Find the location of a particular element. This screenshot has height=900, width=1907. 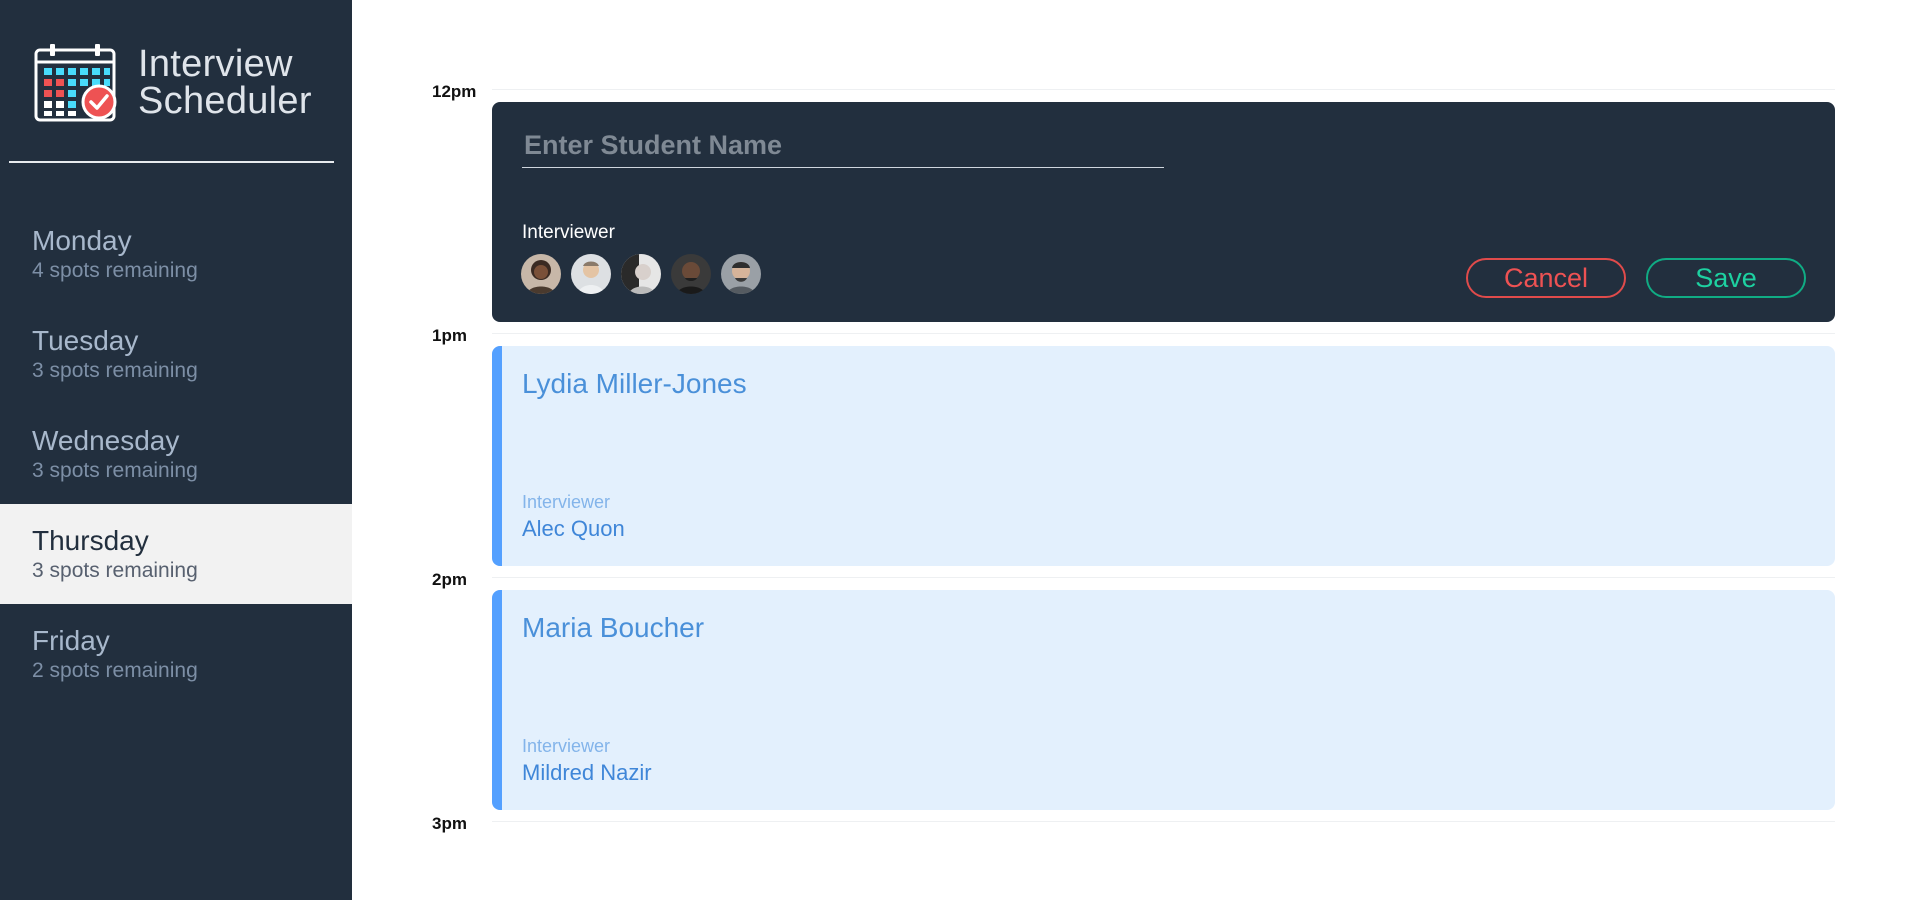

day-item-friday: Friday 2 spots remaining is located at coordinates (176, 654).